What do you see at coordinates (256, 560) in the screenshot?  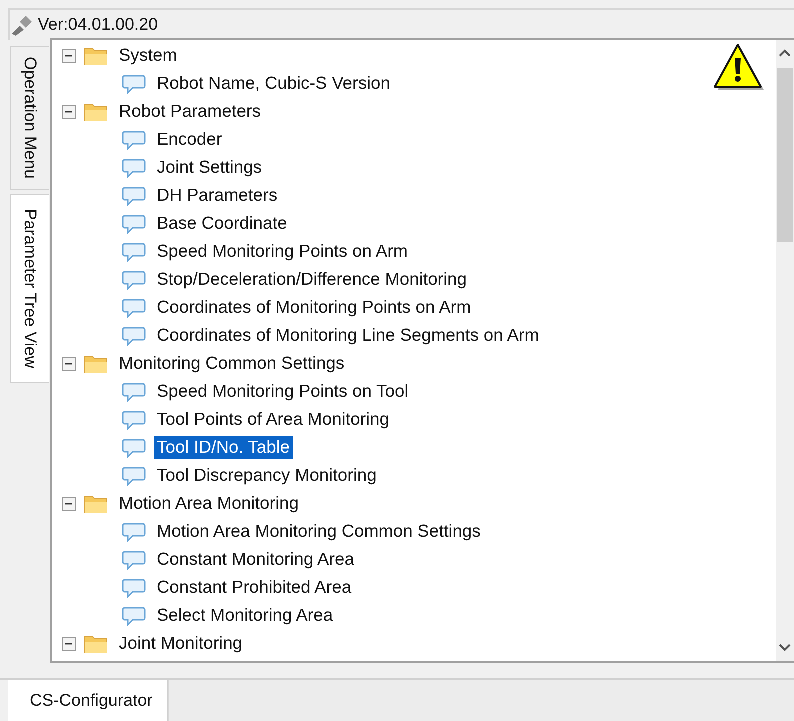 I see `tree-item: Constant Monitoring Area` at bounding box center [256, 560].